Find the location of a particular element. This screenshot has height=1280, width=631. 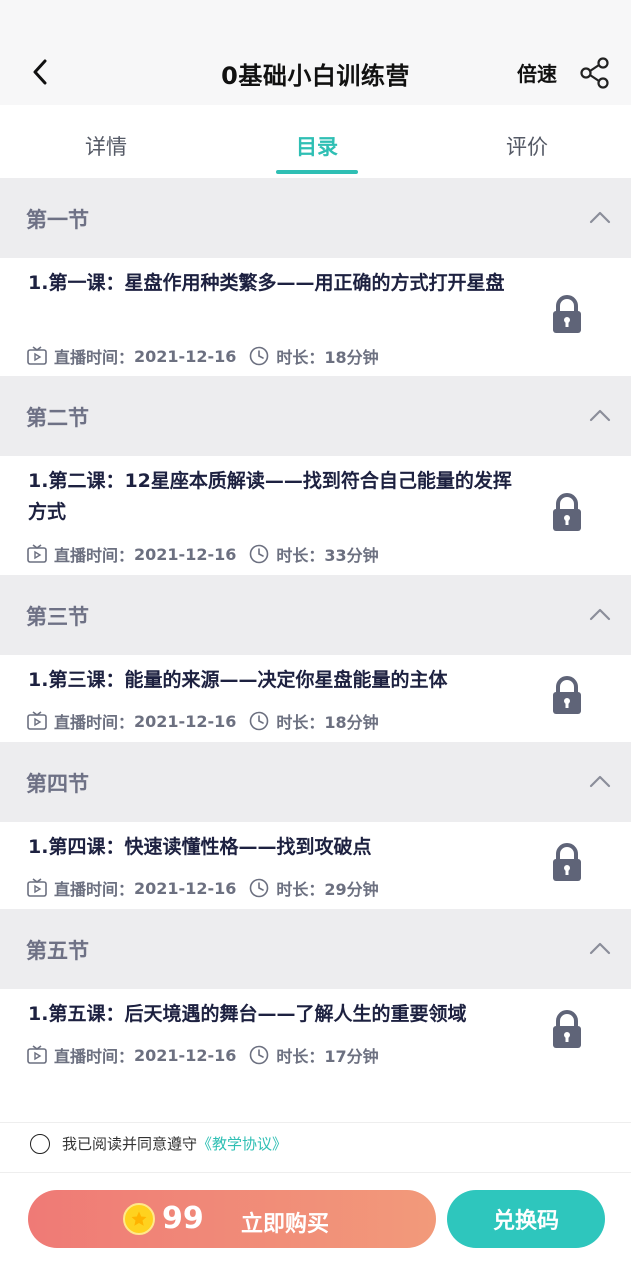

star-icon is located at coordinates (139, 1218).